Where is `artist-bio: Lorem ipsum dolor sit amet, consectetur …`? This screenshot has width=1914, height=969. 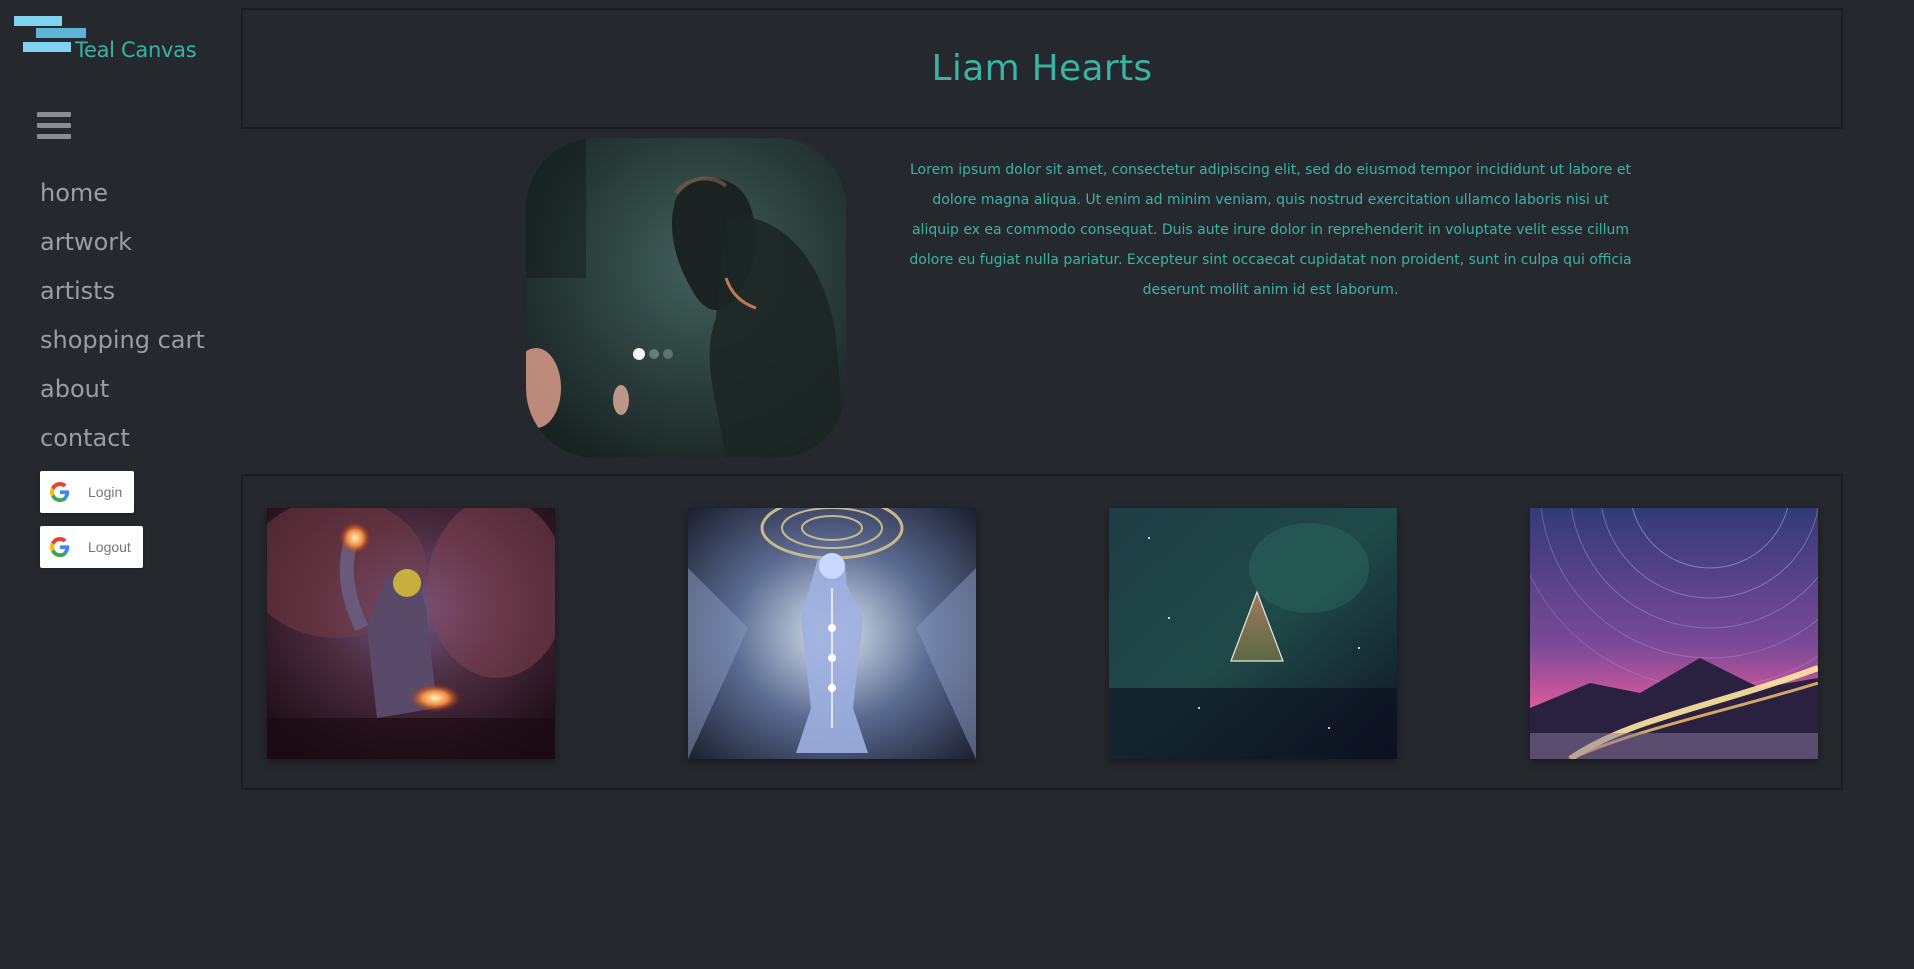 artist-bio: Lorem ipsum dolor sit amet, consectetur … is located at coordinates (1270, 230).